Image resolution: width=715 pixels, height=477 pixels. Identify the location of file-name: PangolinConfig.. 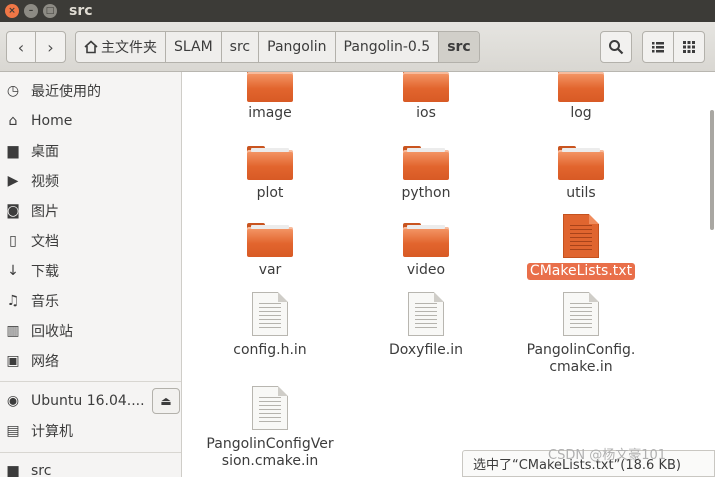
(581, 350).